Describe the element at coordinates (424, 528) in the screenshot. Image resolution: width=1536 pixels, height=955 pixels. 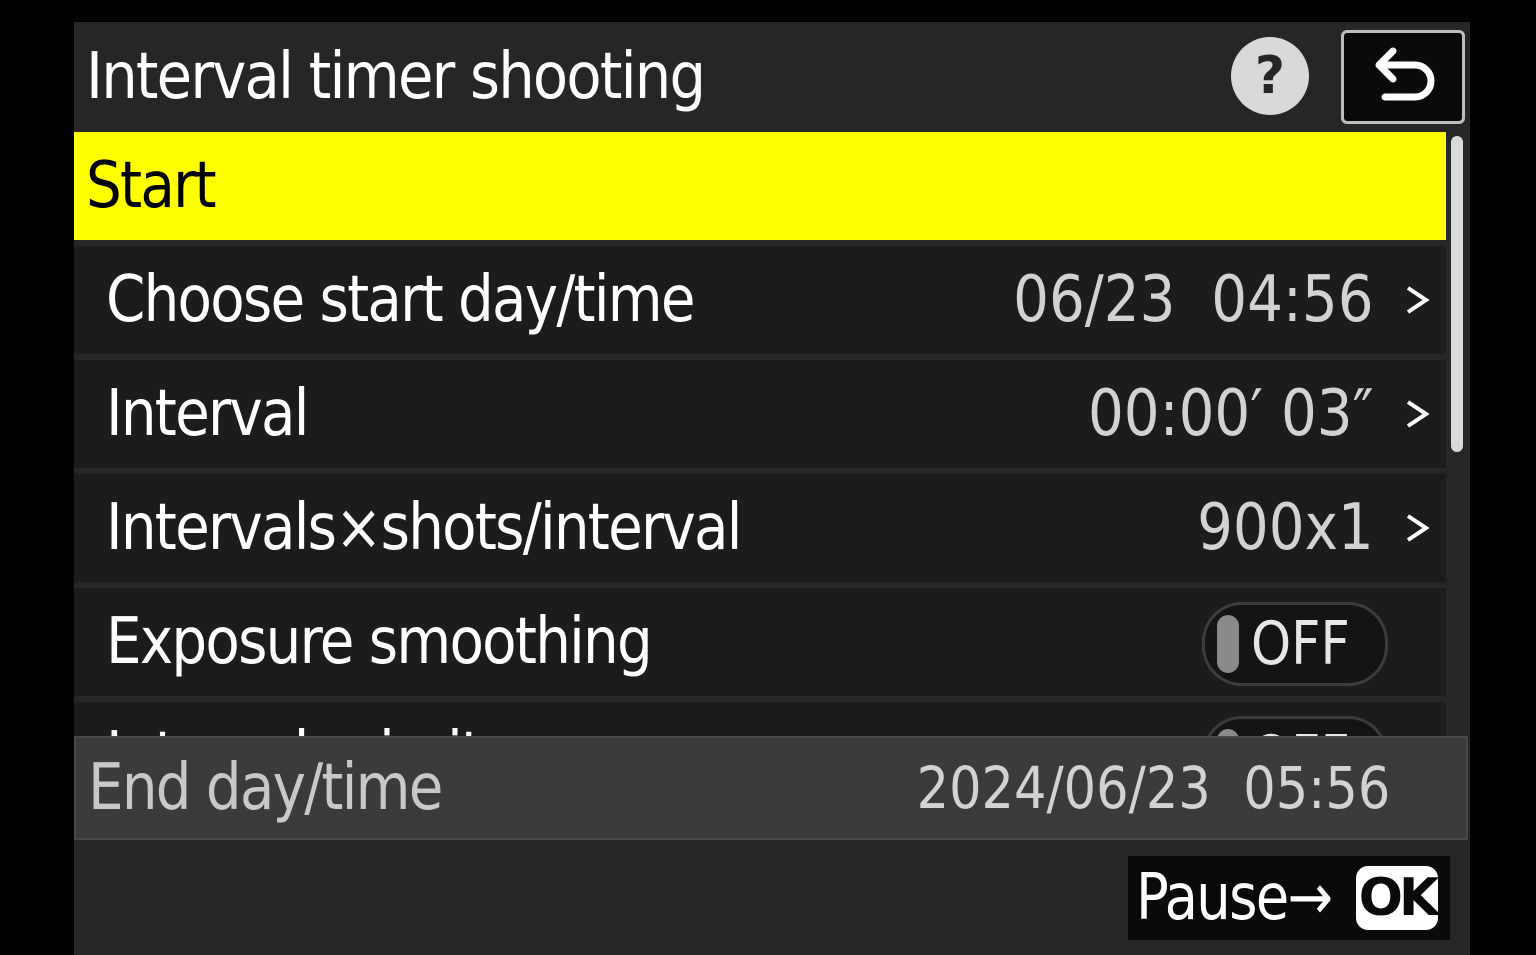
I see `menu-item-label: Intervals×shots/interval` at that location.